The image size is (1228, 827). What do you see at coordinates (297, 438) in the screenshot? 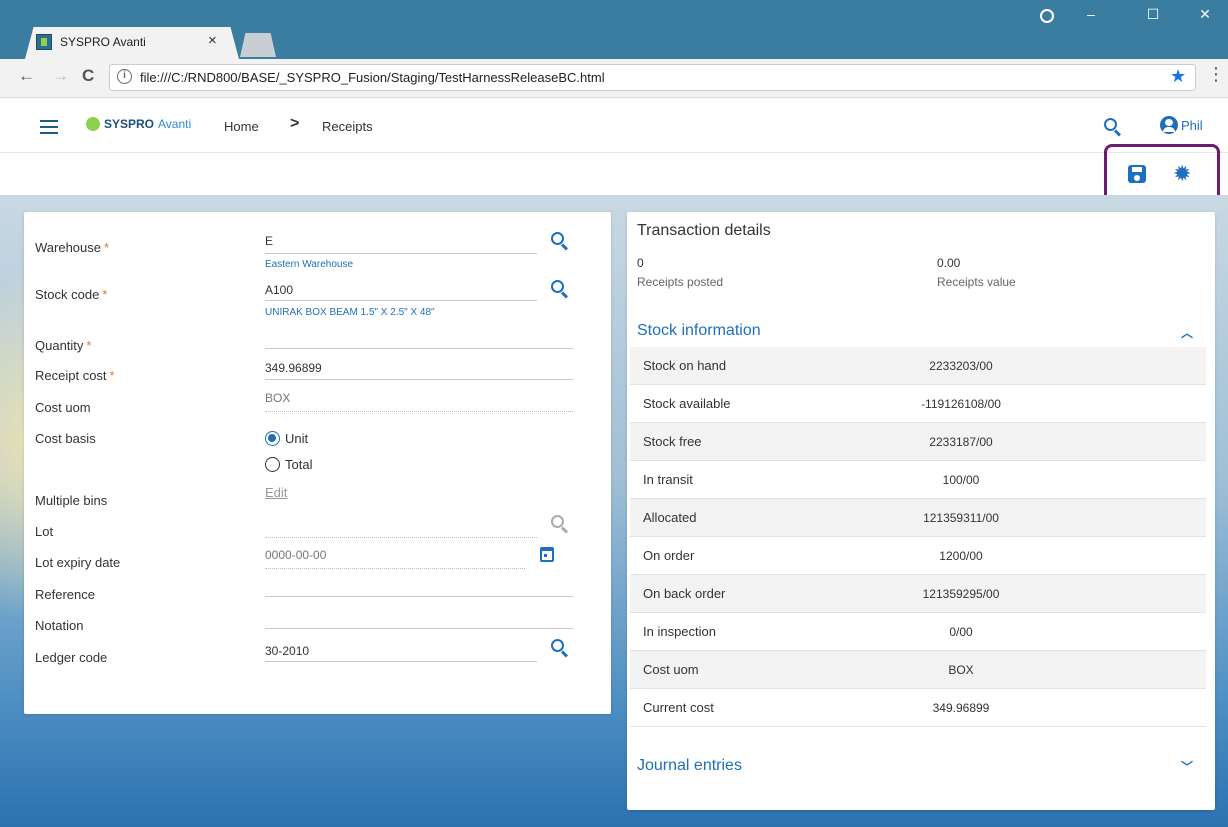
I see `cost-basis-unit-label: Unit` at bounding box center [297, 438].